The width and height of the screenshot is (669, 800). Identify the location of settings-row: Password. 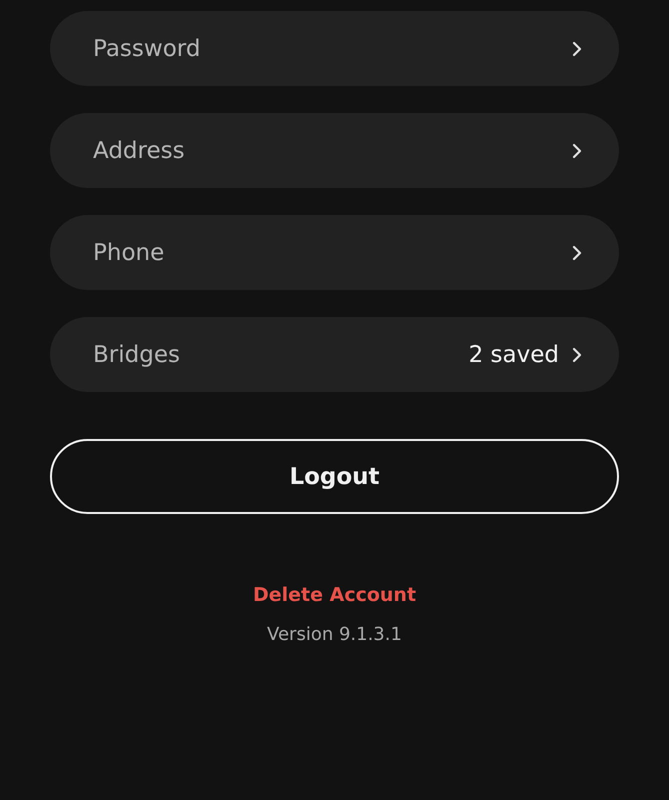
(334, 48).